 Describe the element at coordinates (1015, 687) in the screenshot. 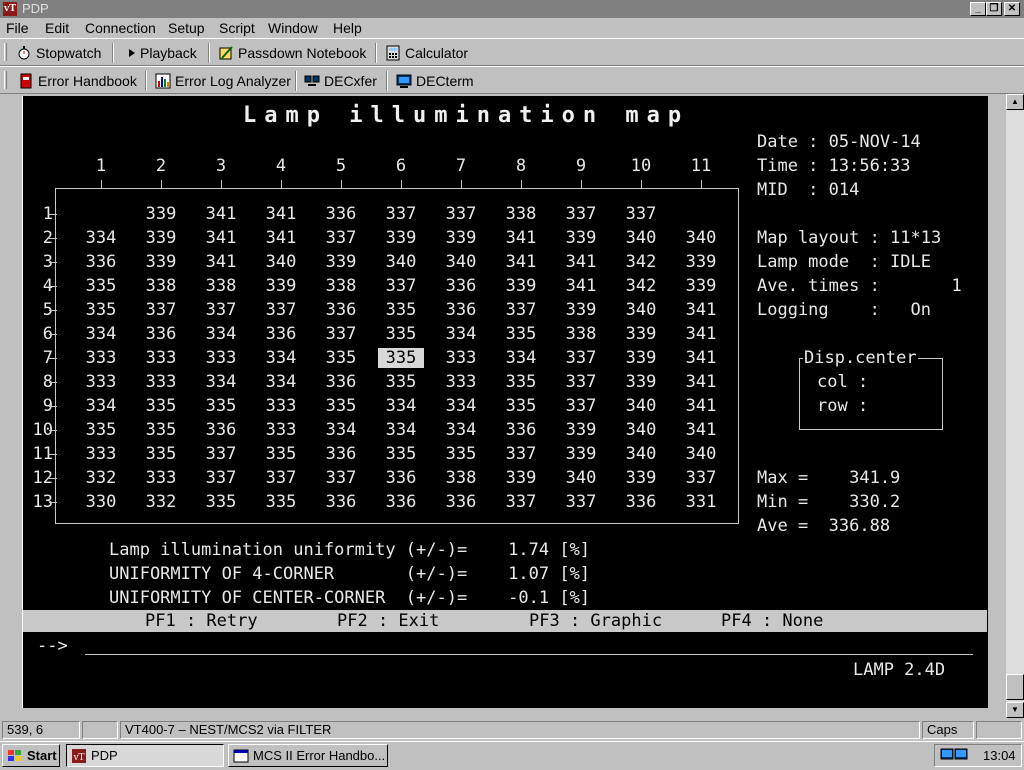

I see `scroll-thumb` at that location.